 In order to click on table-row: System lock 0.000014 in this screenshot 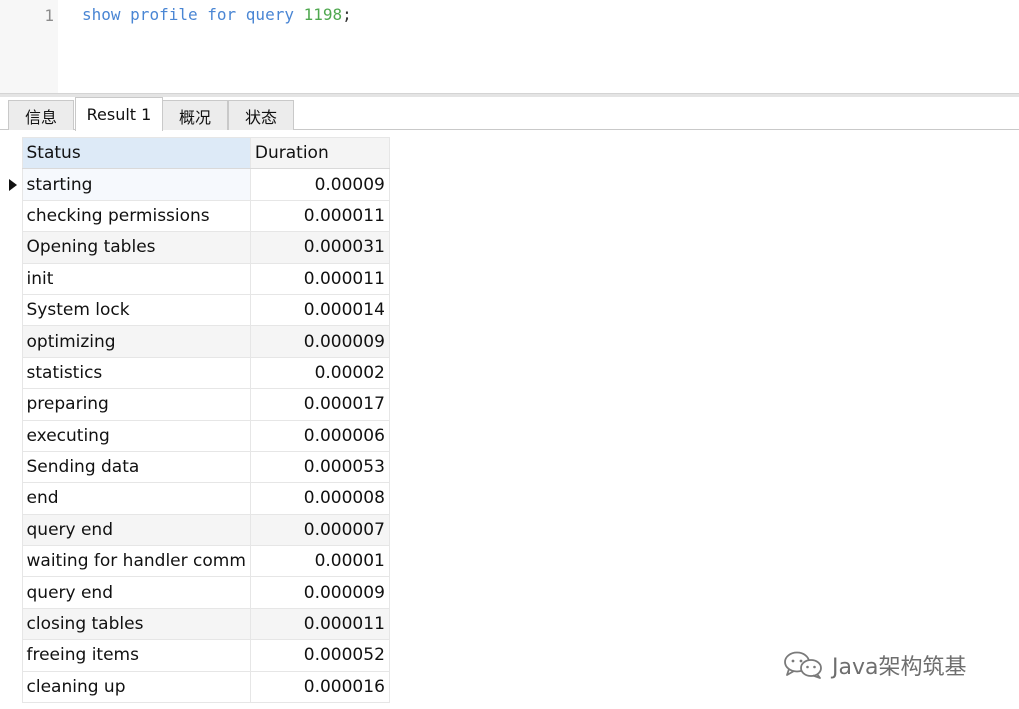, I will do `click(197, 310)`.